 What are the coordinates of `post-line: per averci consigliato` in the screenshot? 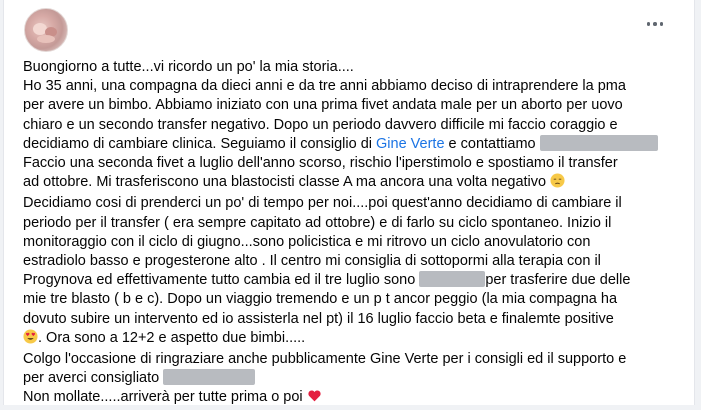 It's located at (353, 378).